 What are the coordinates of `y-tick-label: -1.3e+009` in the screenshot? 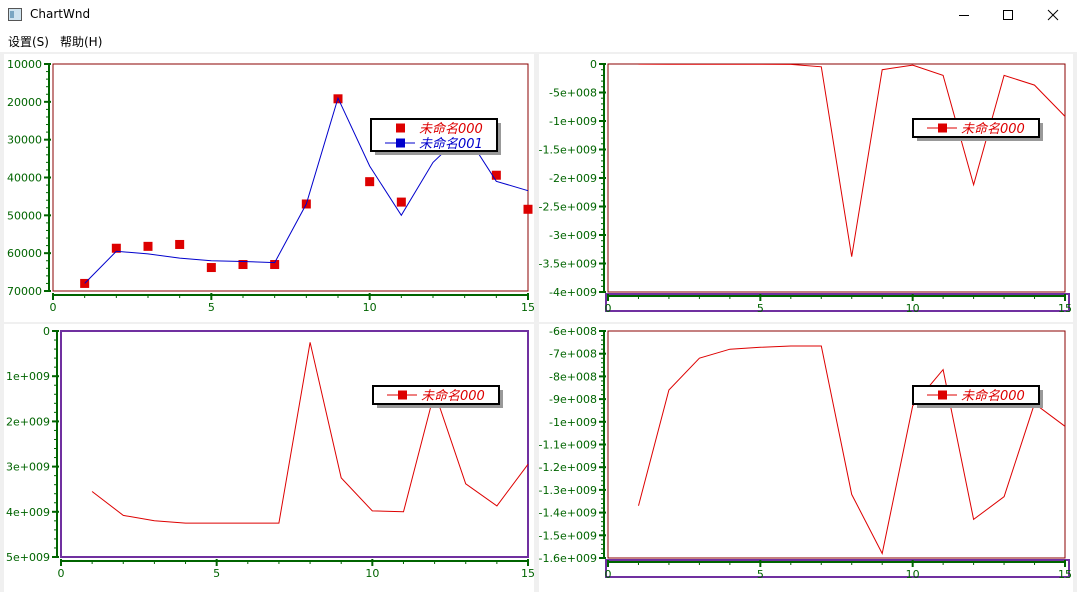 It's located at (568, 490).